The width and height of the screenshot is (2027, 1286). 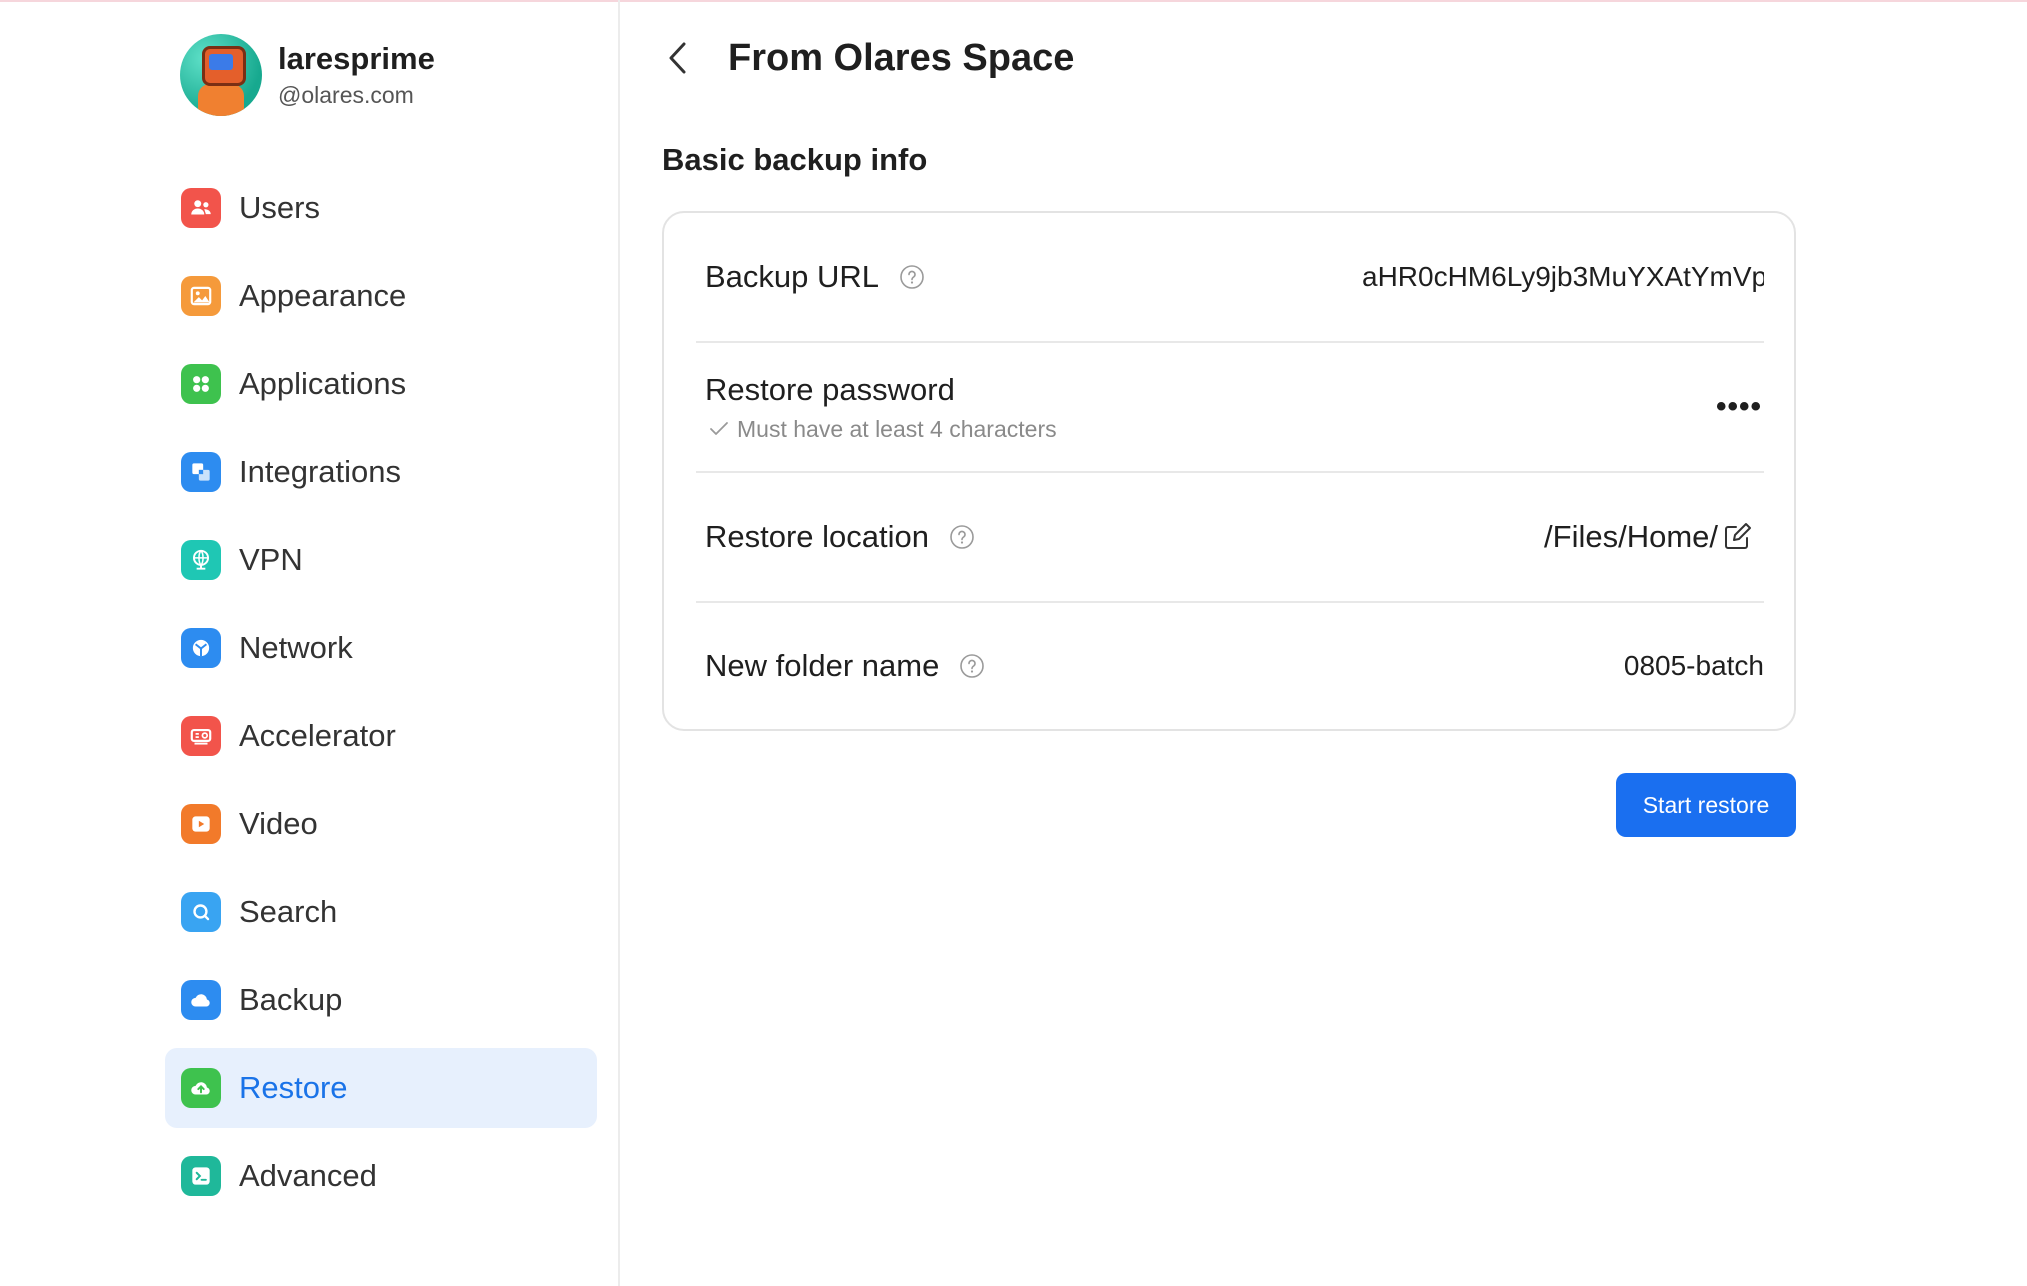 What do you see at coordinates (1694, 666) in the screenshot?
I see `new-folder-value: 0805-batch` at bounding box center [1694, 666].